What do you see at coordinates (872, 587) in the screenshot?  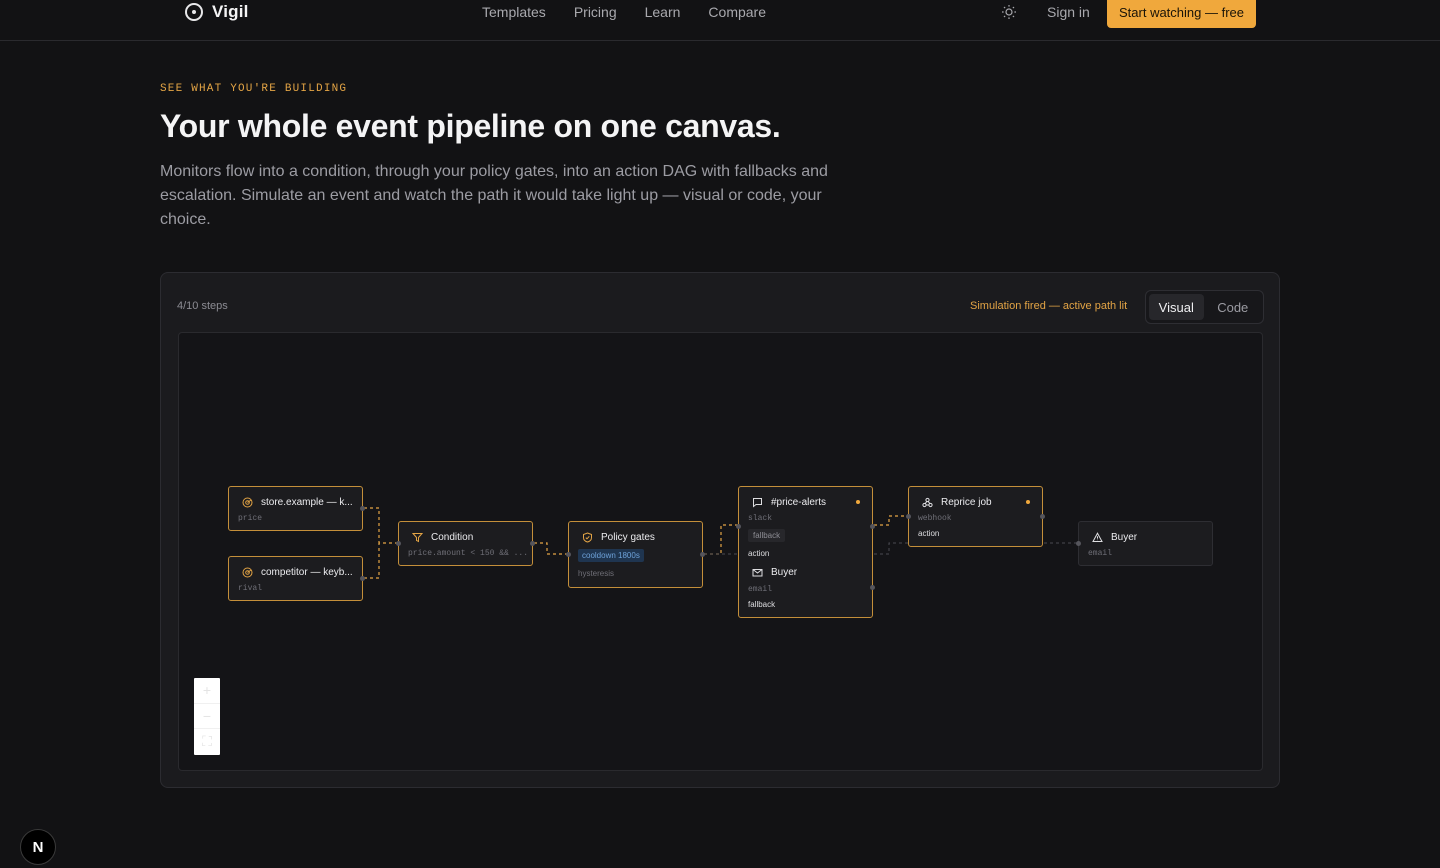 I see `output-port-fallback` at bounding box center [872, 587].